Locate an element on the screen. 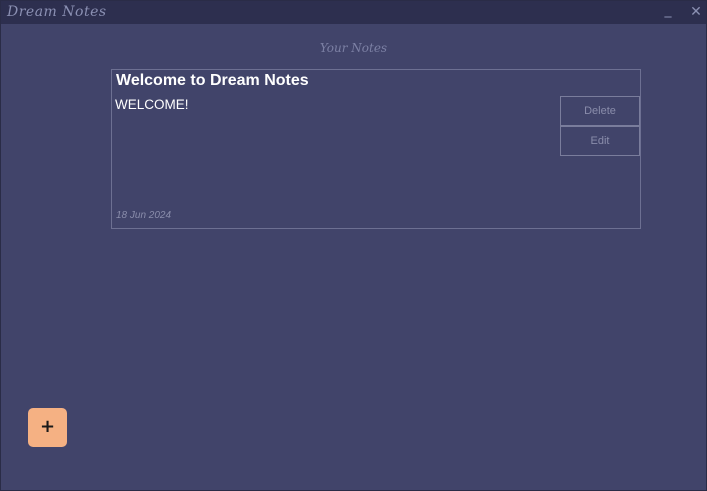 The height and width of the screenshot is (491, 707). close-button: ✕ is located at coordinates (696, 12).